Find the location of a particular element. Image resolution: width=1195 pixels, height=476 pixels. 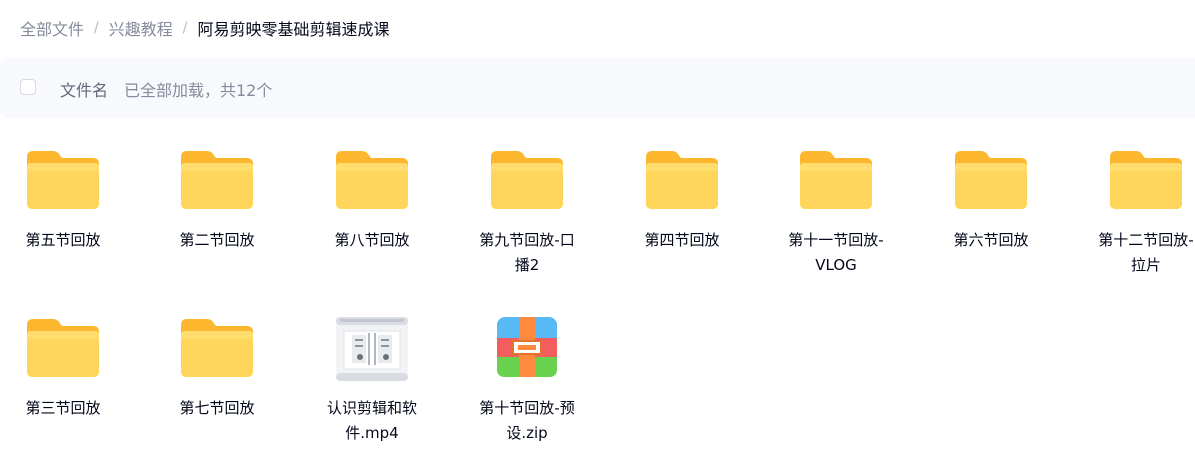

file-name-label: 第三节回放 is located at coordinates (63, 408).